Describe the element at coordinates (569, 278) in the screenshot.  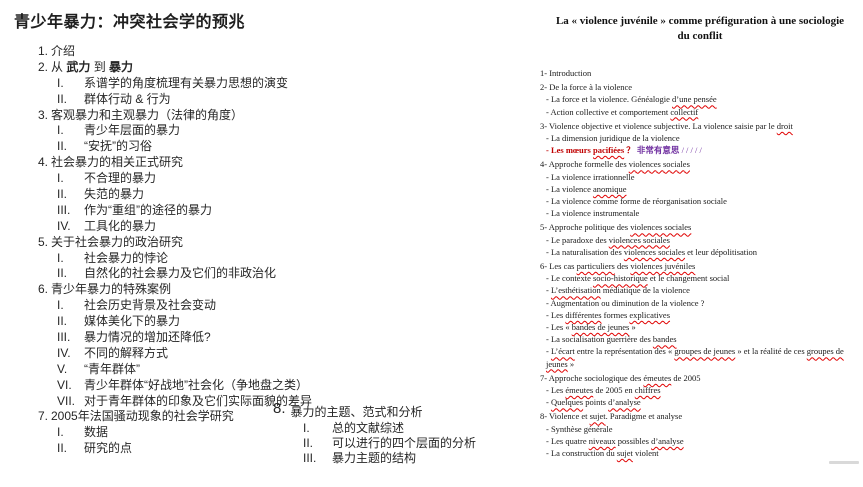
I see `text-segment: - Le contexte` at that location.